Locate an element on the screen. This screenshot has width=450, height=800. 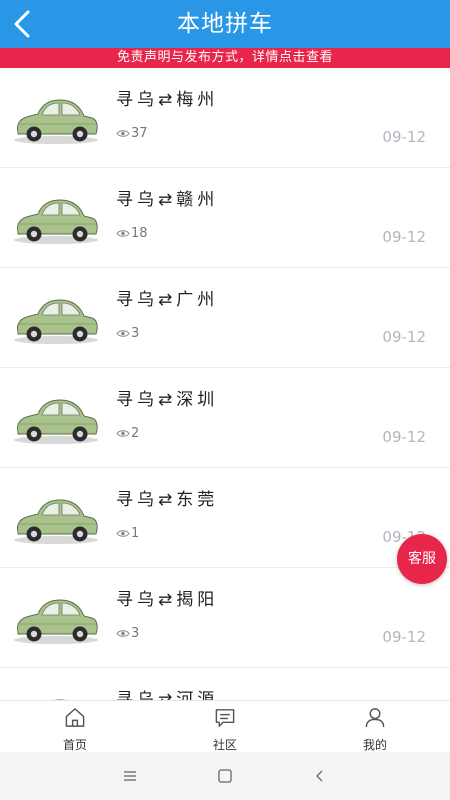
tab-label: 首页 is located at coordinates (74, 745).